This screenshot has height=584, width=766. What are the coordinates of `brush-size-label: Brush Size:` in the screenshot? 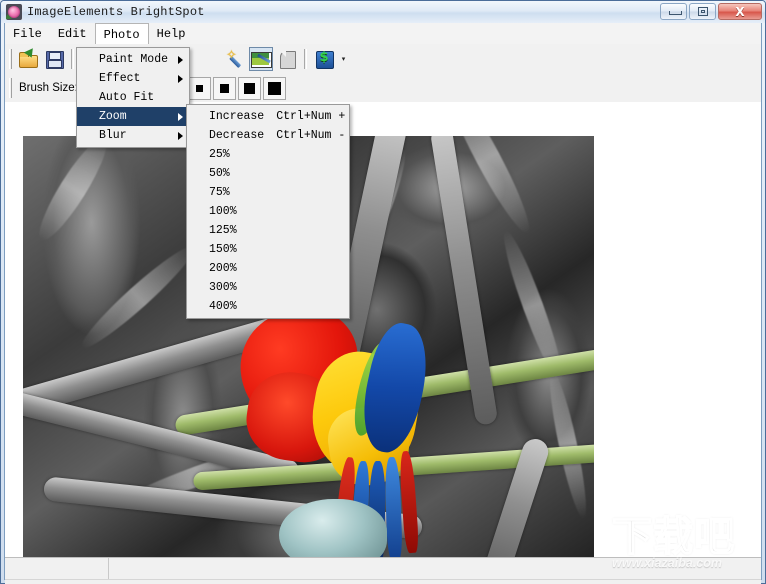 It's located at (48, 88).